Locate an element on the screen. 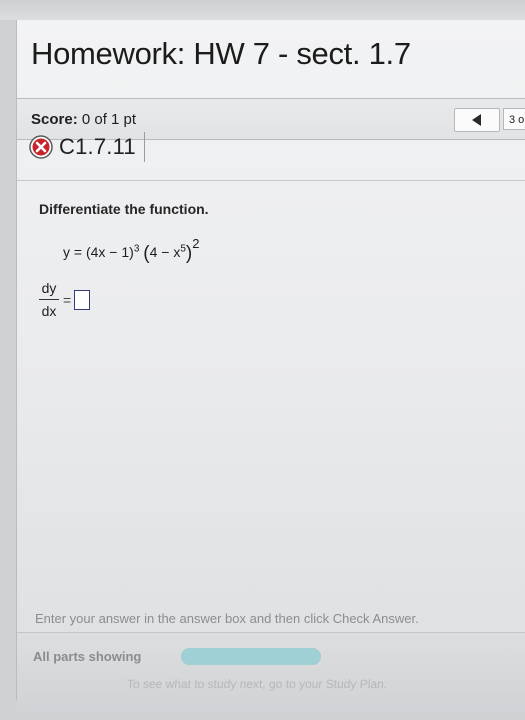  page-title: Homework: HW 7 - sect. 1.7 is located at coordinates (221, 53).